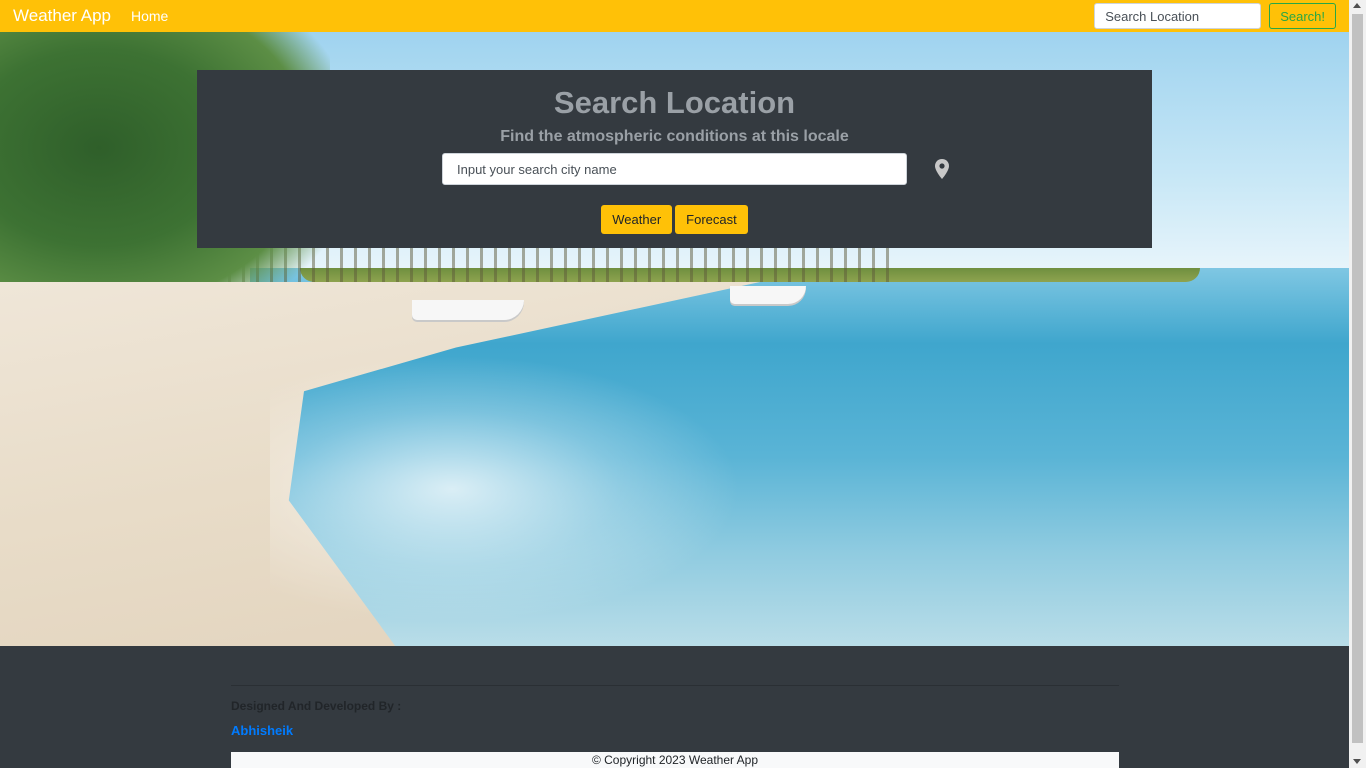 The height and width of the screenshot is (768, 1366). What do you see at coordinates (674, 102) in the screenshot?
I see `search-panel-title: Search Location` at bounding box center [674, 102].